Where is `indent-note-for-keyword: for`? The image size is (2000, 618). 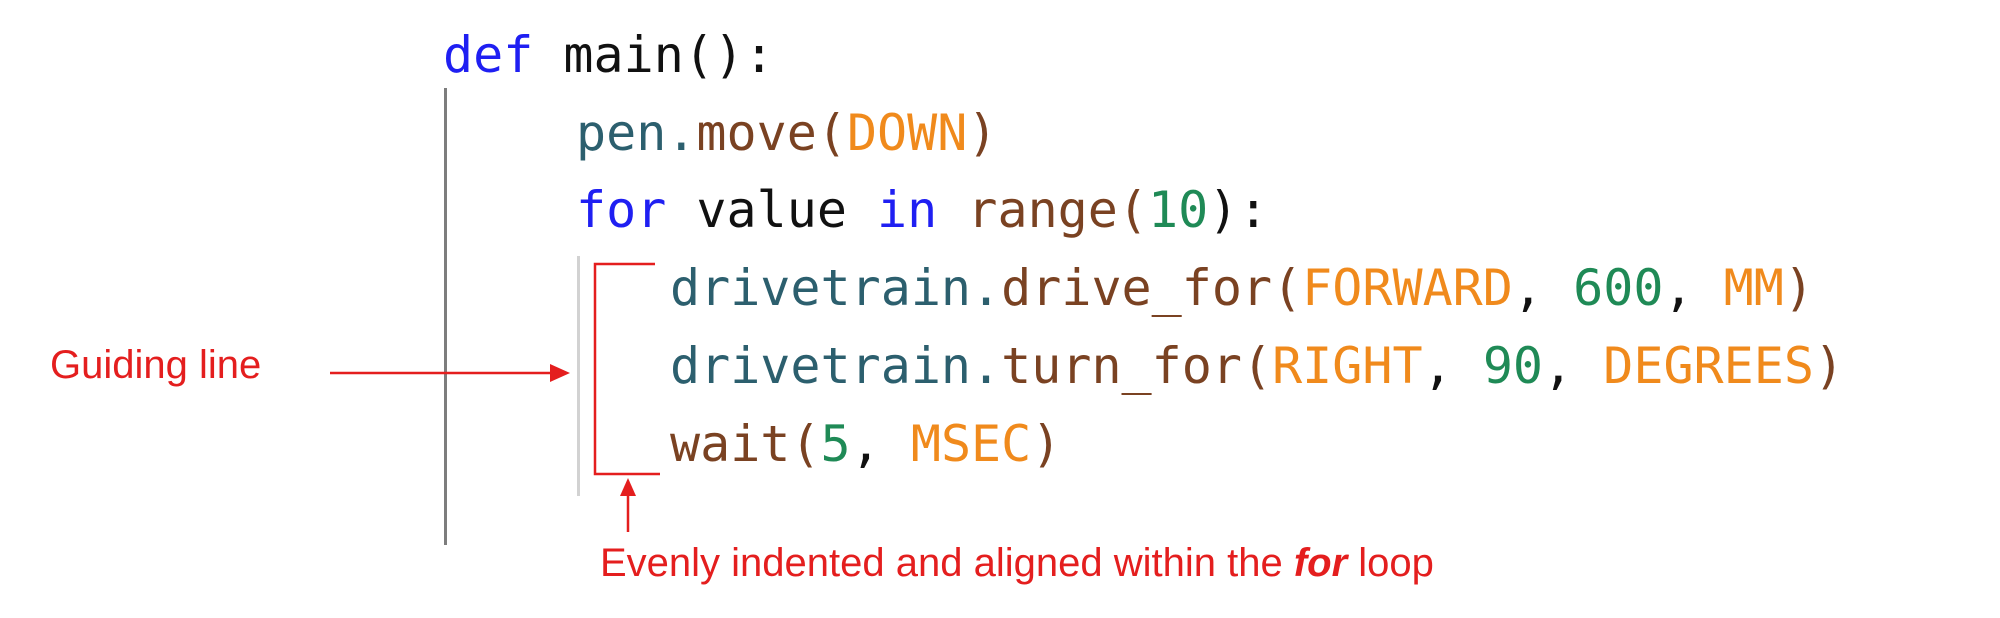
indent-note-for-keyword: for is located at coordinates (1320, 563).